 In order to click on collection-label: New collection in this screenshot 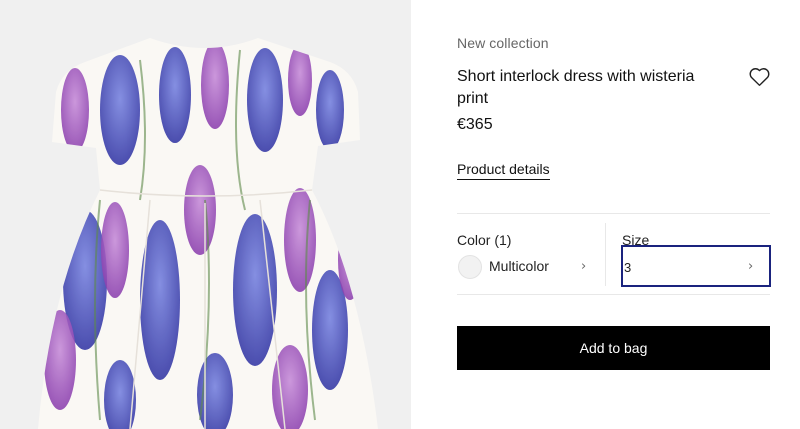, I will do `click(503, 43)`.